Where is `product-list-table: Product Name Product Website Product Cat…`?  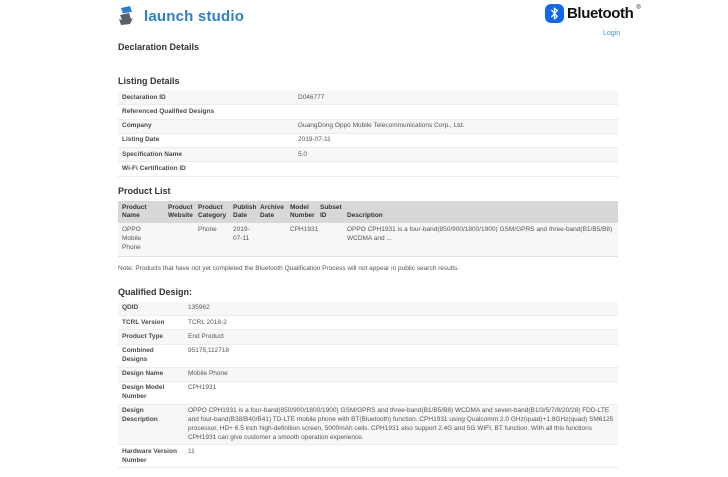 product-list-table: Product Name Product Website Product Cat… is located at coordinates (368, 228).